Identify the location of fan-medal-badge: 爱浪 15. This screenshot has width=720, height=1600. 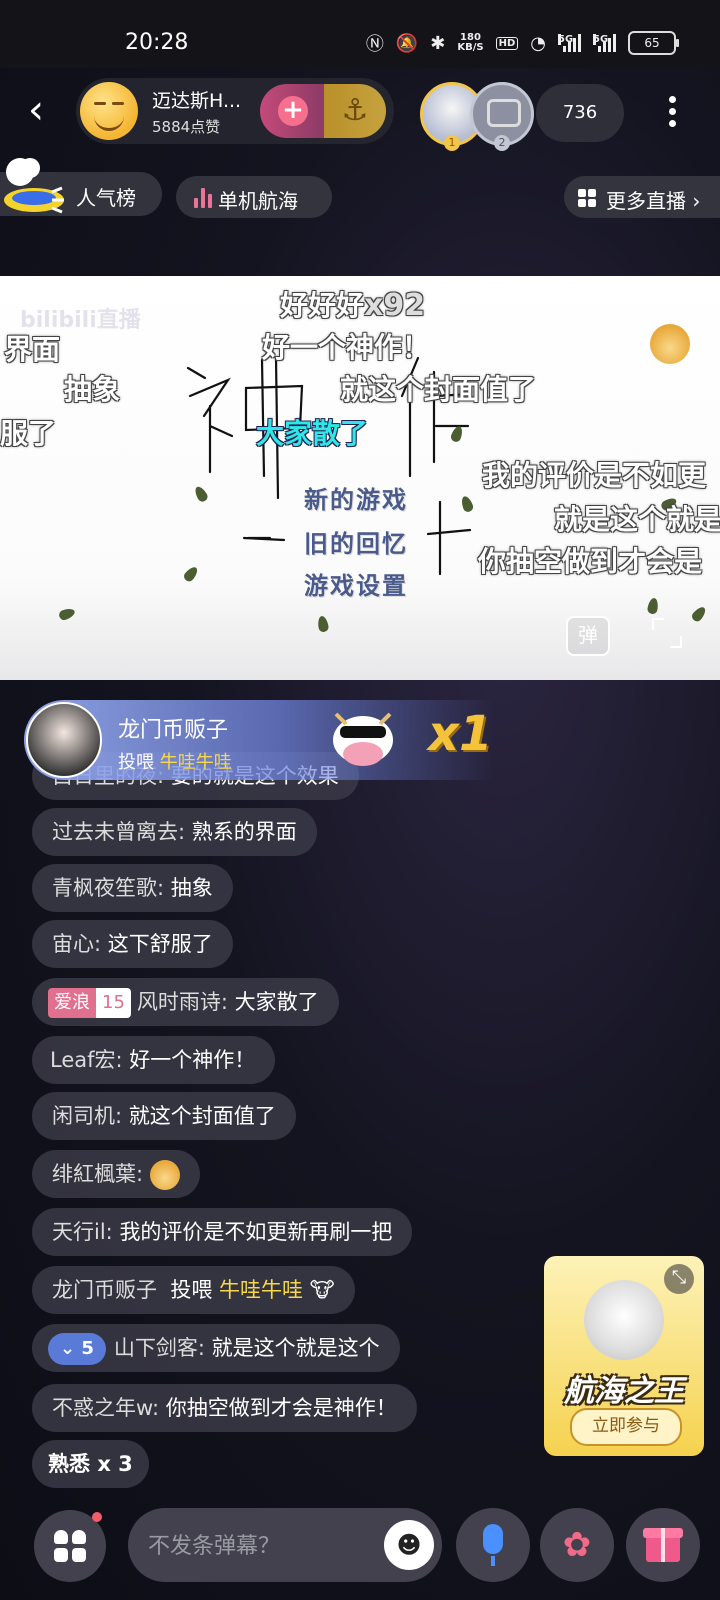
(89, 1003).